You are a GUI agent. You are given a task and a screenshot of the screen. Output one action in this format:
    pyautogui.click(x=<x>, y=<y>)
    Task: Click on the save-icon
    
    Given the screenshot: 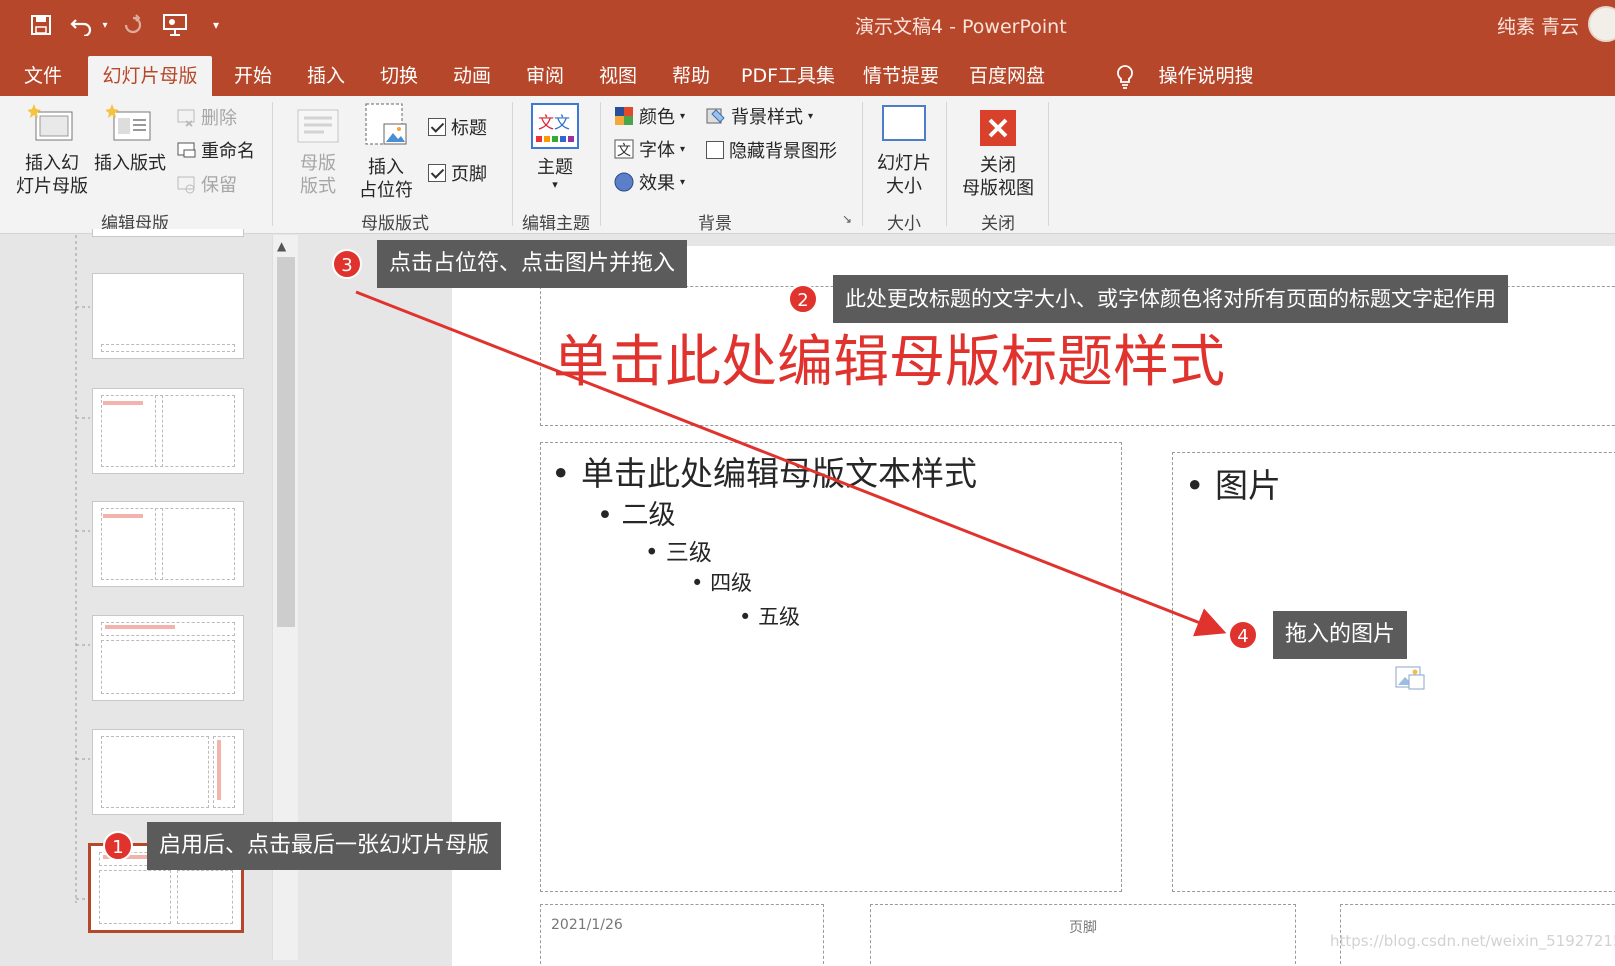 What is the action you would take?
    pyautogui.click(x=41, y=25)
    